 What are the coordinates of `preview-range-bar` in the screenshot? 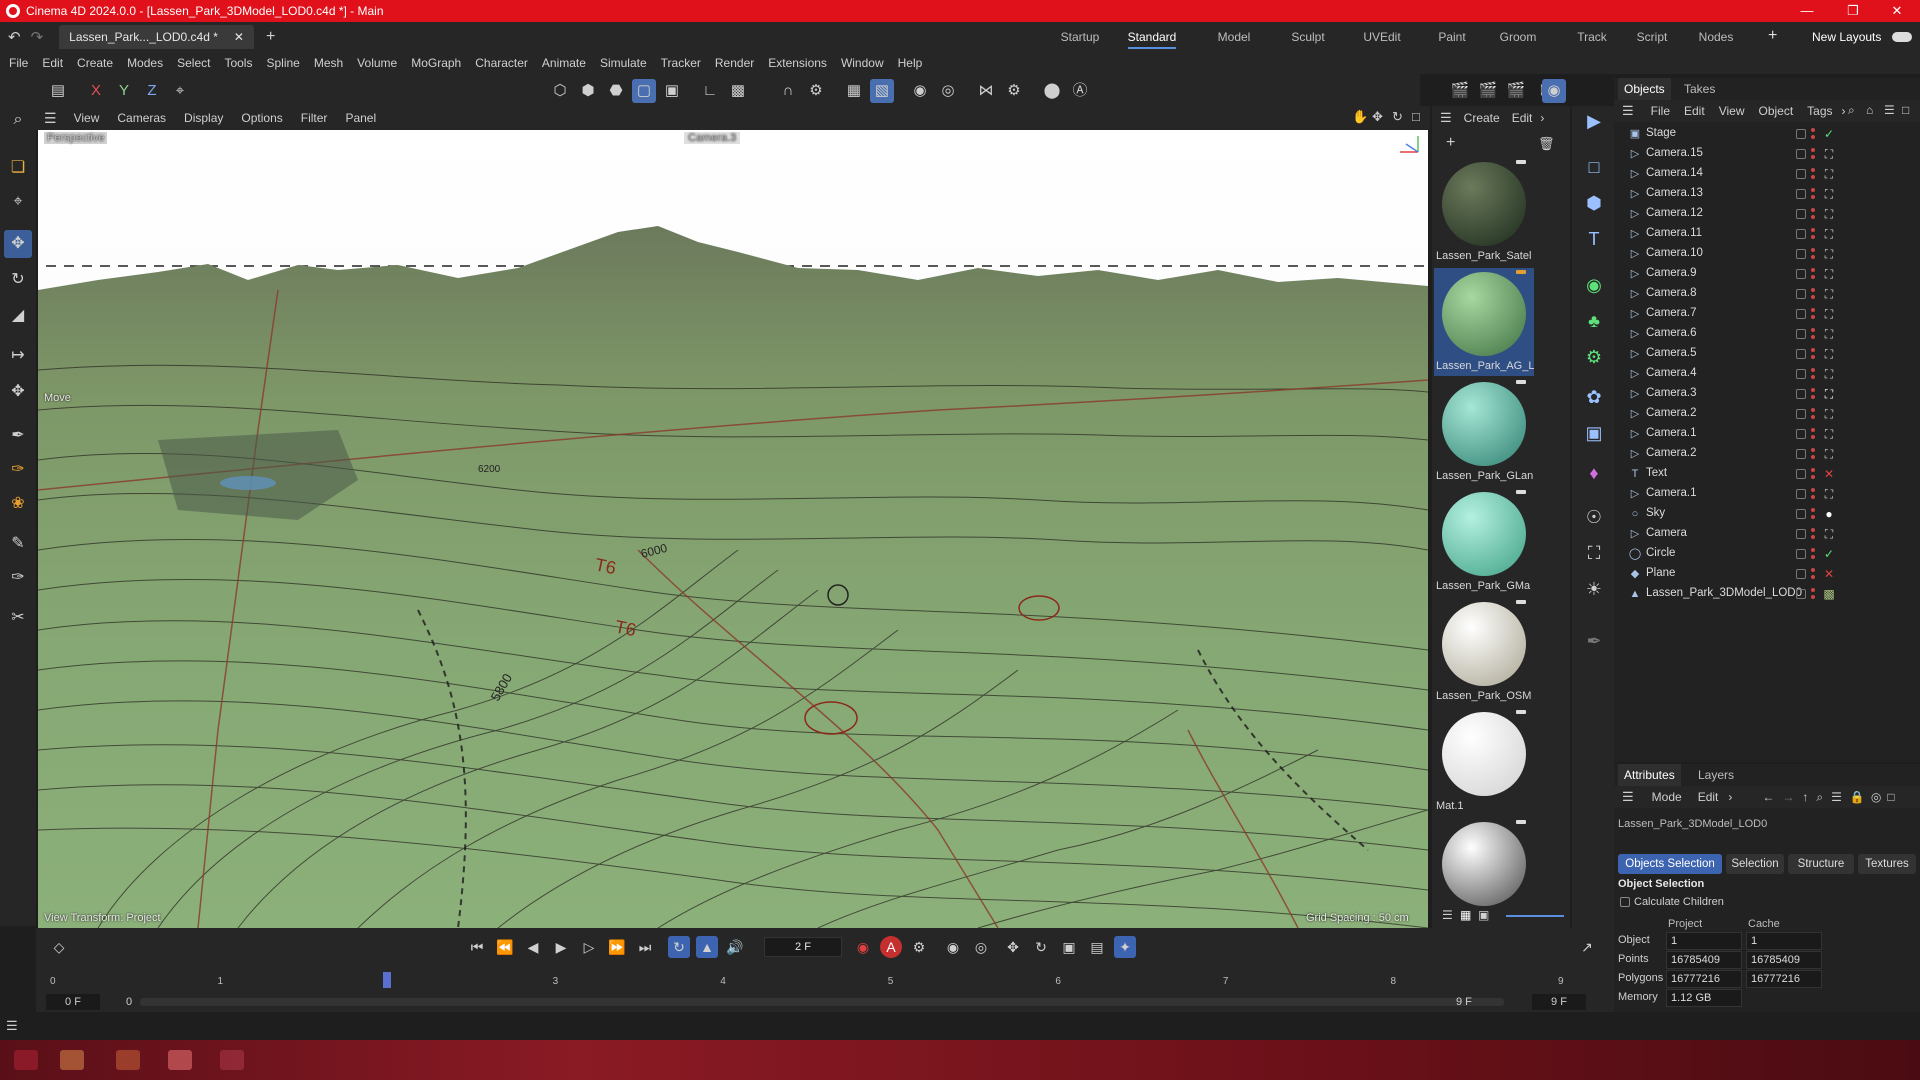 It's located at (822, 1002).